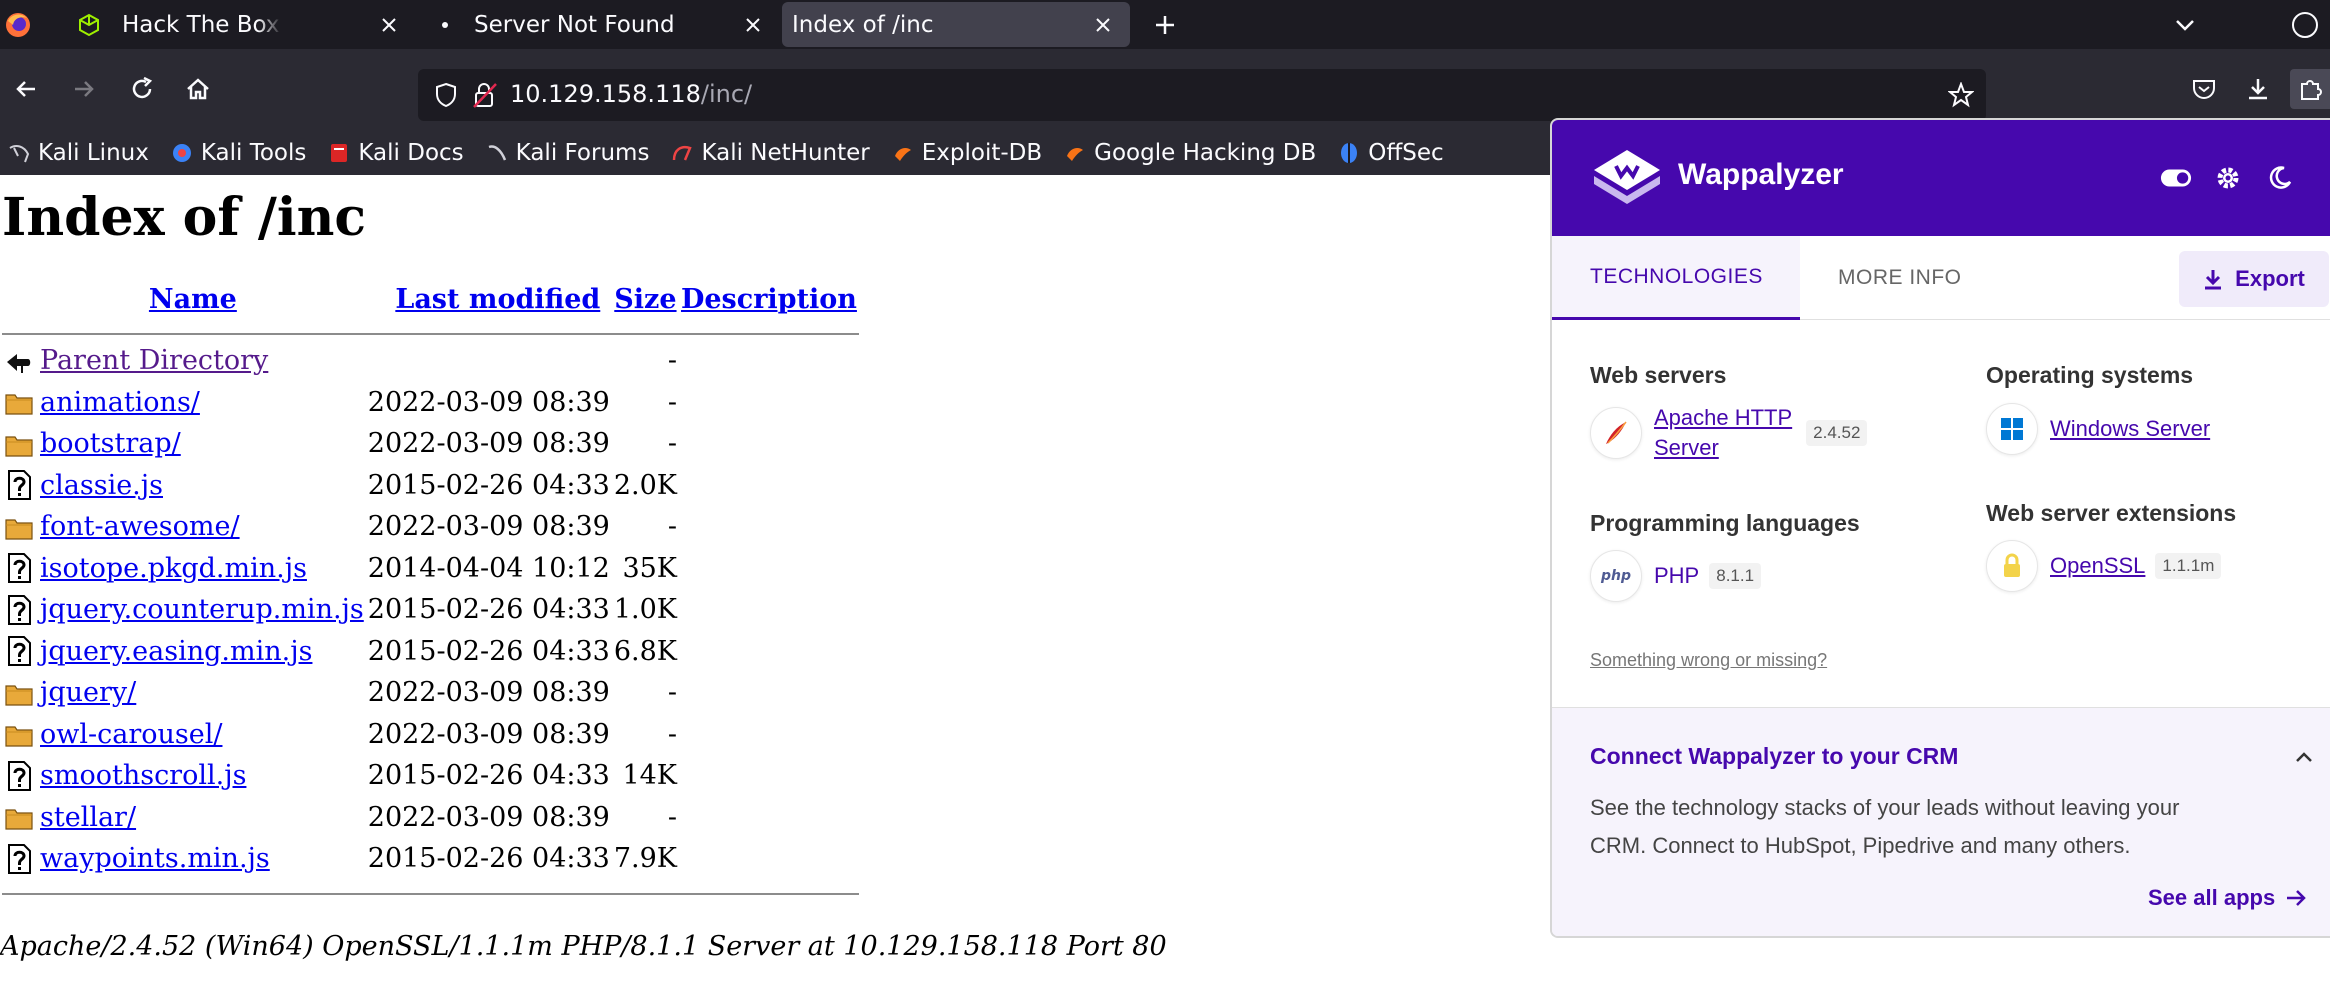 Image resolution: width=2330 pixels, height=992 pixels. Describe the element at coordinates (649, 568) in the screenshot. I see `size-cell: 35K` at that location.